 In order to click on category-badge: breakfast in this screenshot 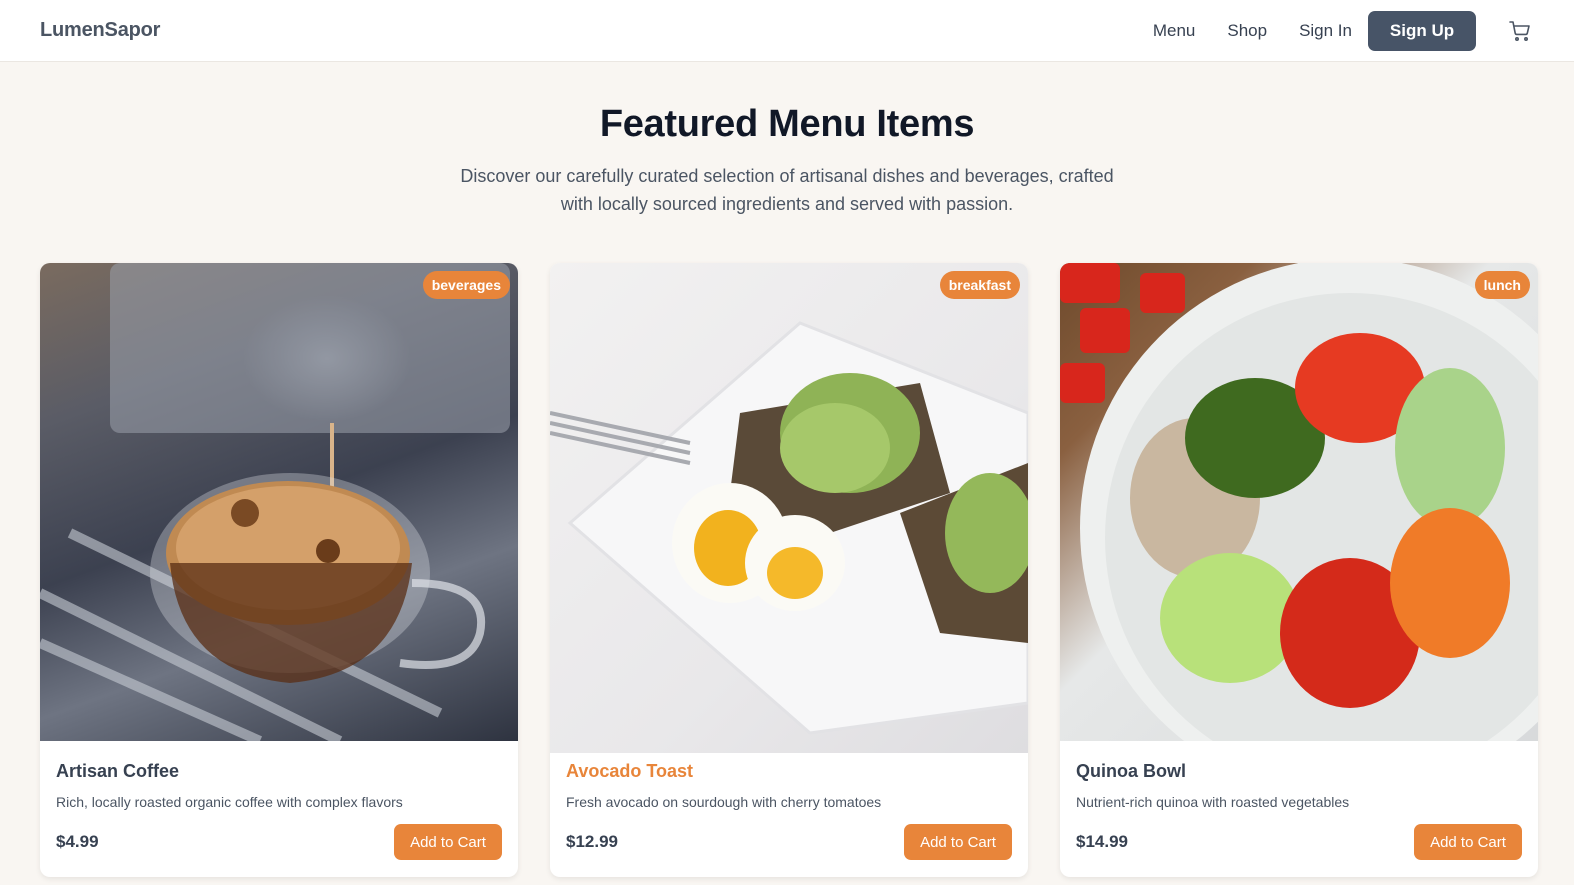, I will do `click(979, 285)`.